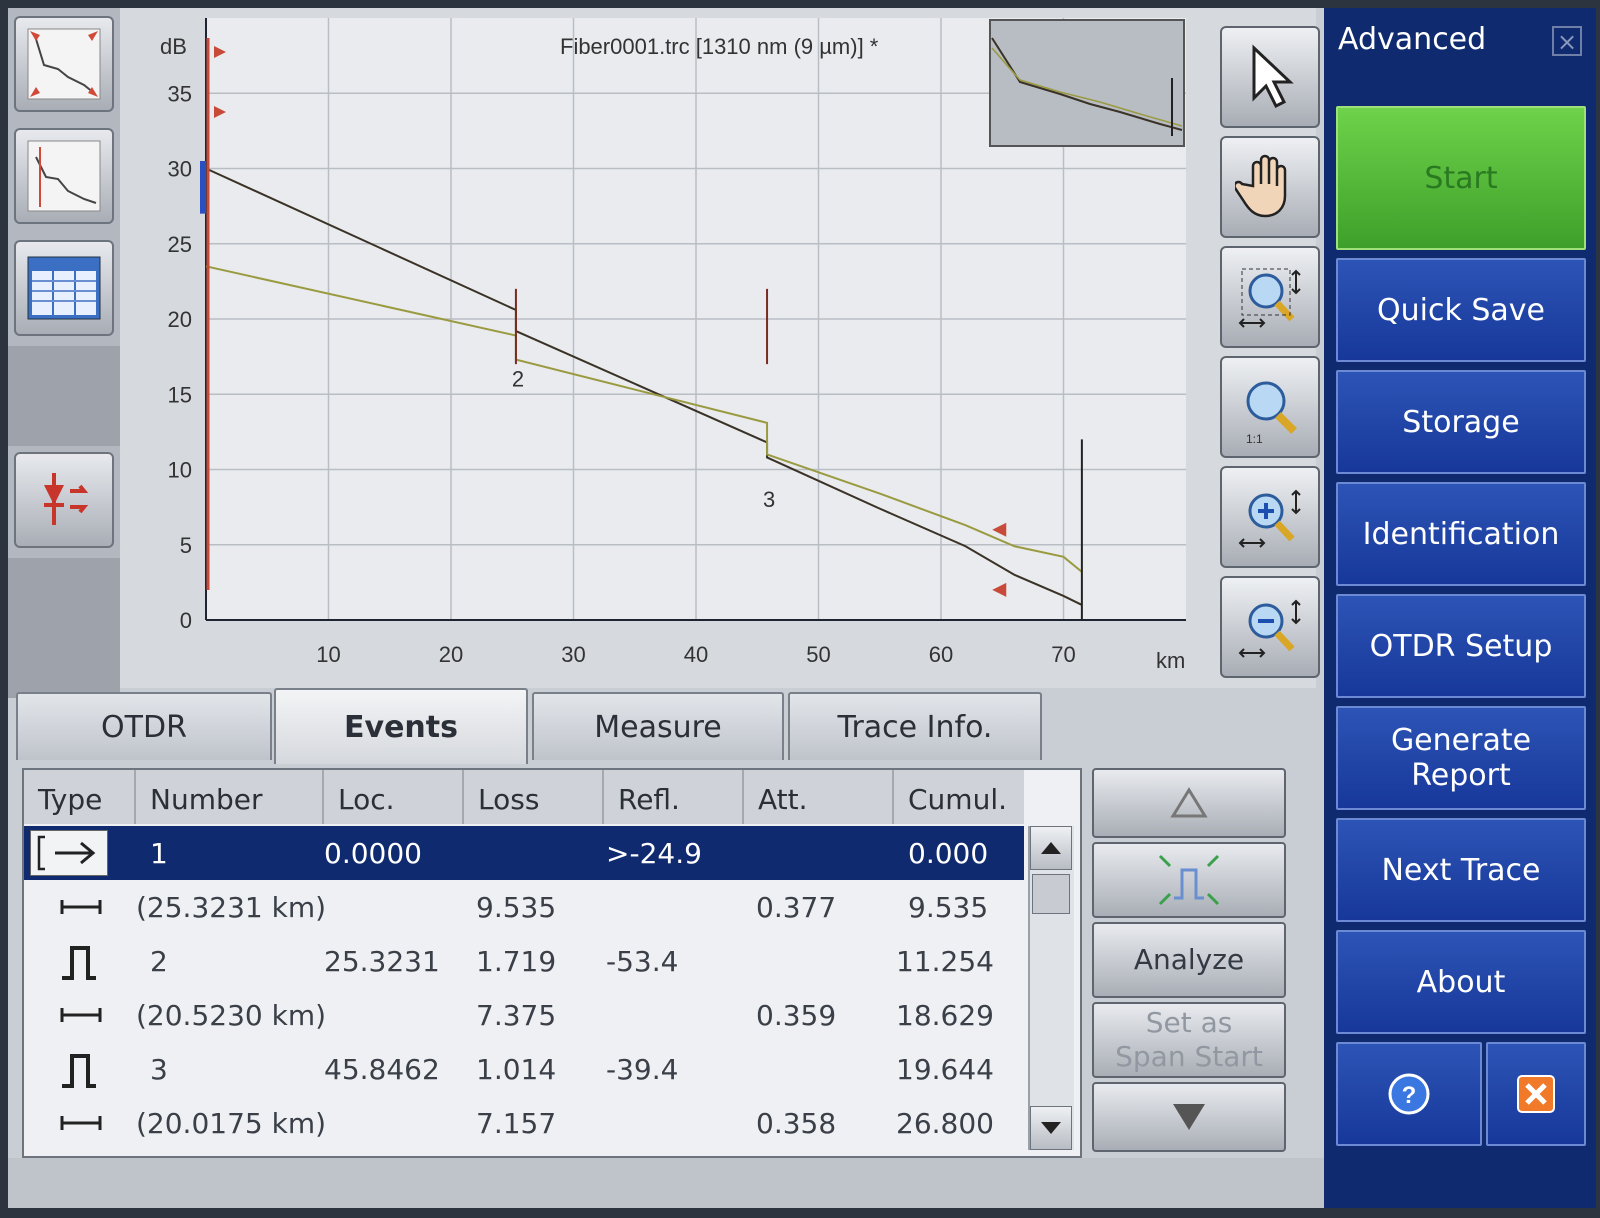  Describe the element at coordinates (674, 797) in the screenshot. I see `col-refl: Refl.` at that location.